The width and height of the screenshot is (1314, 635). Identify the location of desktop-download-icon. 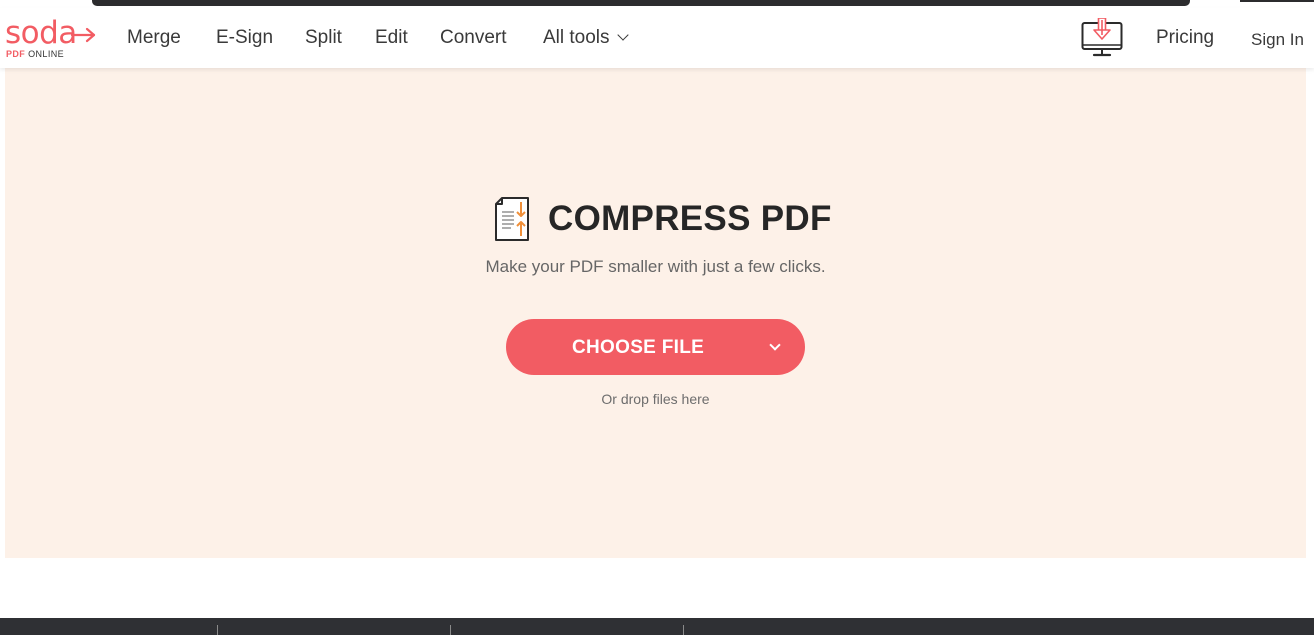
(1102, 38).